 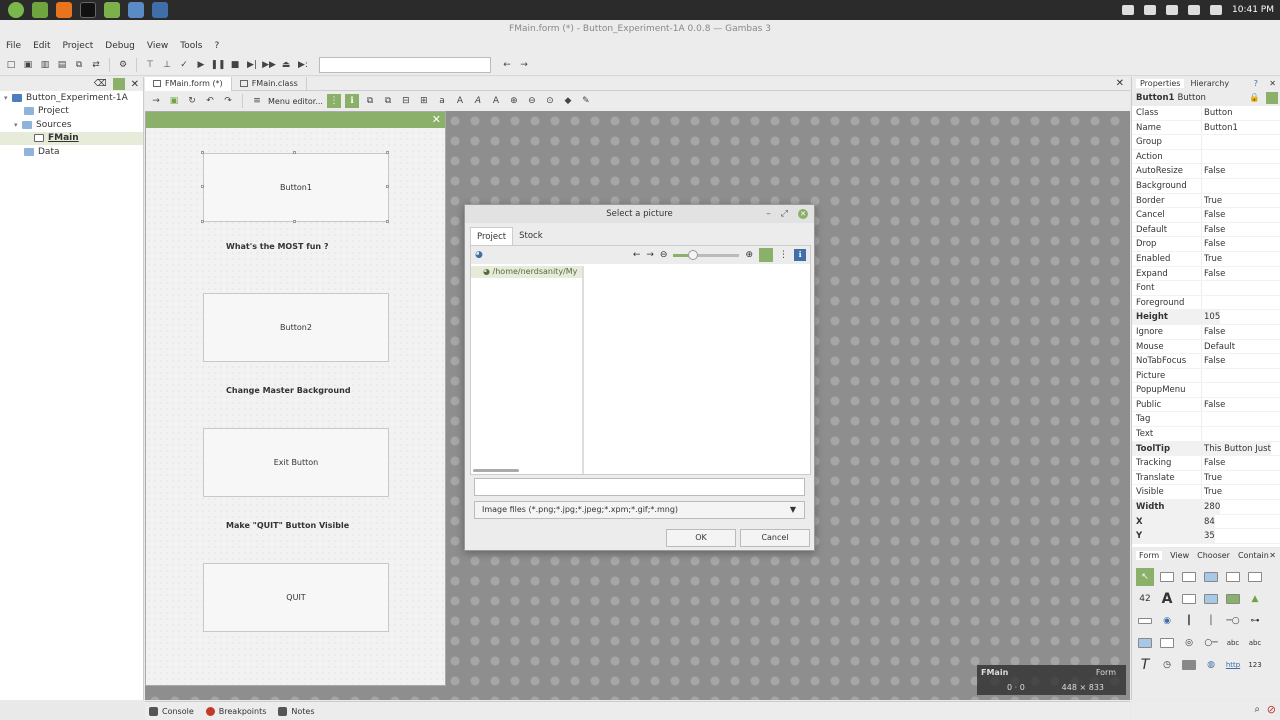 What do you see at coordinates (184, 65) in the screenshot?
I see `check-icon: ✓` at bounding box center [184, 65].